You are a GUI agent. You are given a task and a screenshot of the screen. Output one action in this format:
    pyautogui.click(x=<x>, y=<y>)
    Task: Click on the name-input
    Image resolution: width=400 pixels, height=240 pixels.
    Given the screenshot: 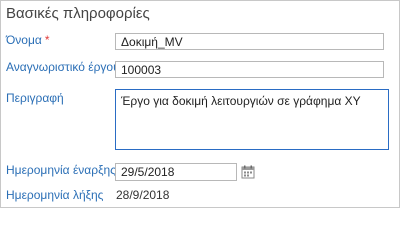 What is the action you would take?
    pyautogui.click(x=249, y=41)
    